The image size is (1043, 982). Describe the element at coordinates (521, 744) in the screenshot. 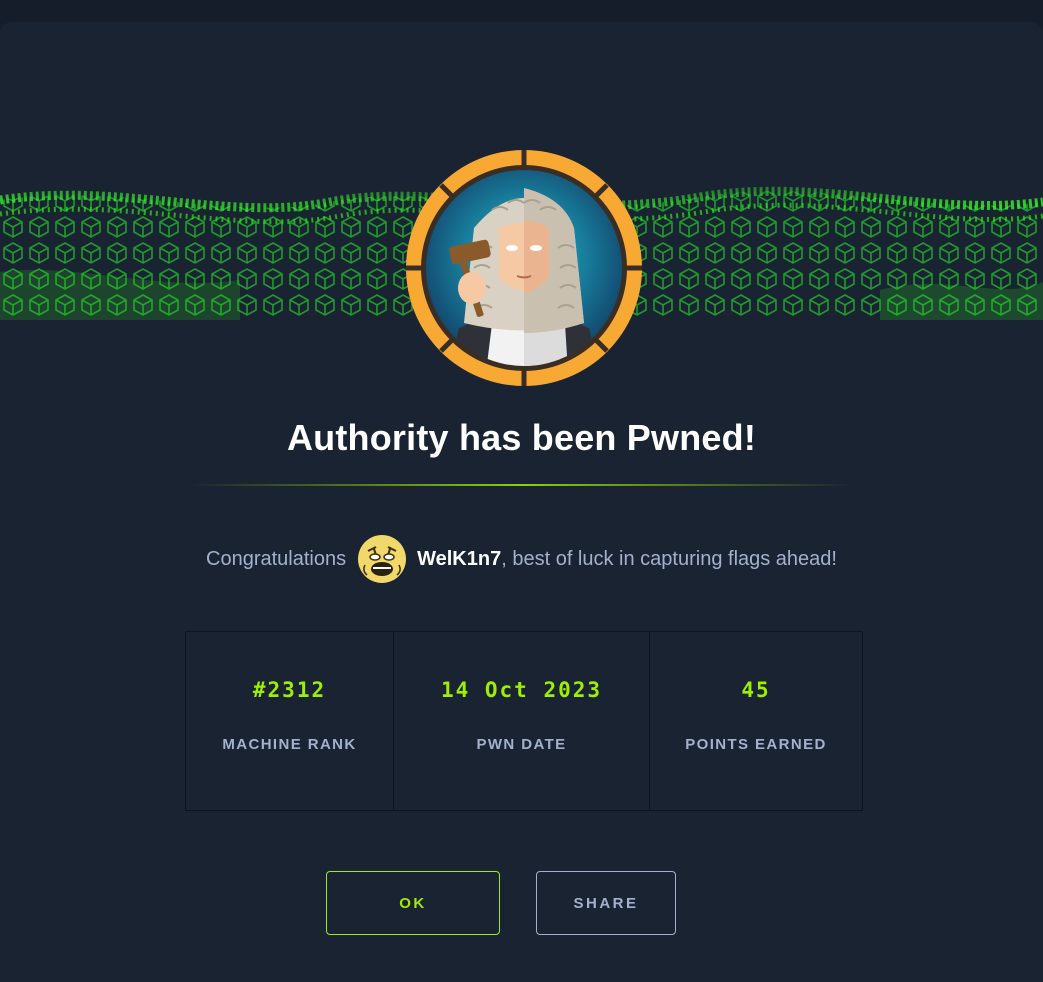

I see `stat-label: PWN DATE` at that location.